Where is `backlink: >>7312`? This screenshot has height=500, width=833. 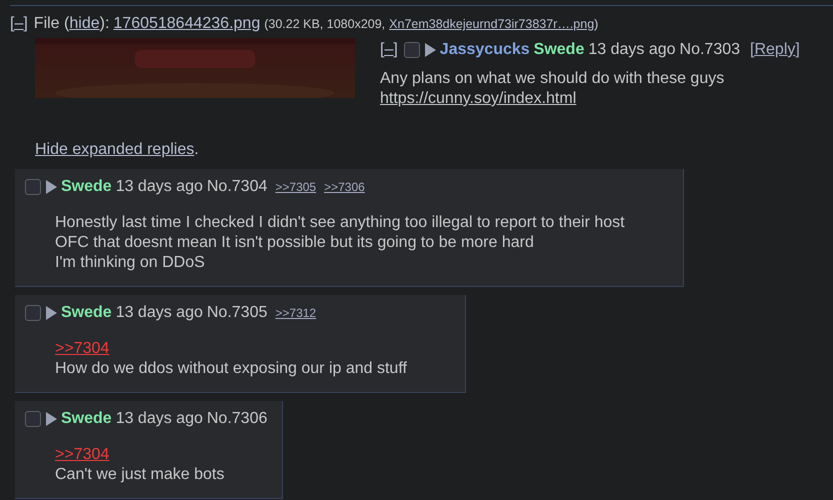
backlink: >>7312 is located at coordinates (295, 313).